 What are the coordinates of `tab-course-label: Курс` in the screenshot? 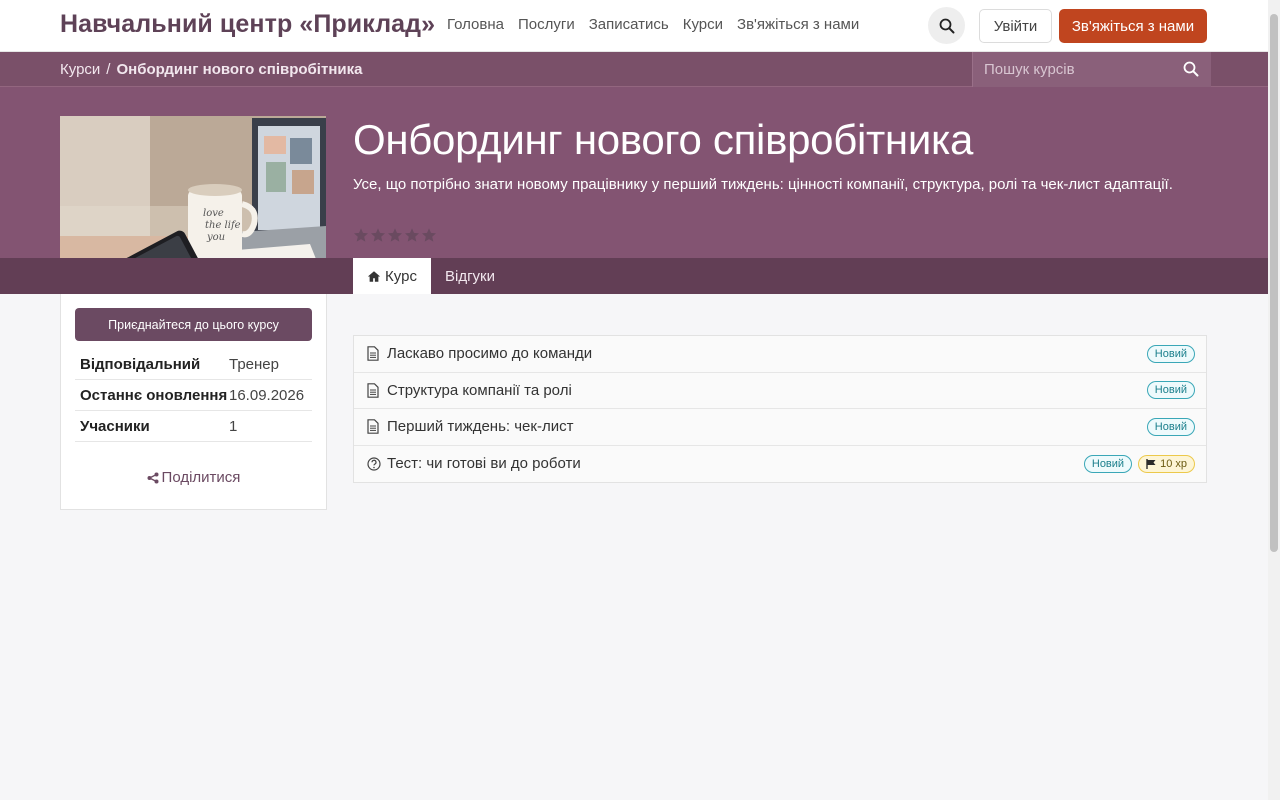 It's located at (401, 276).